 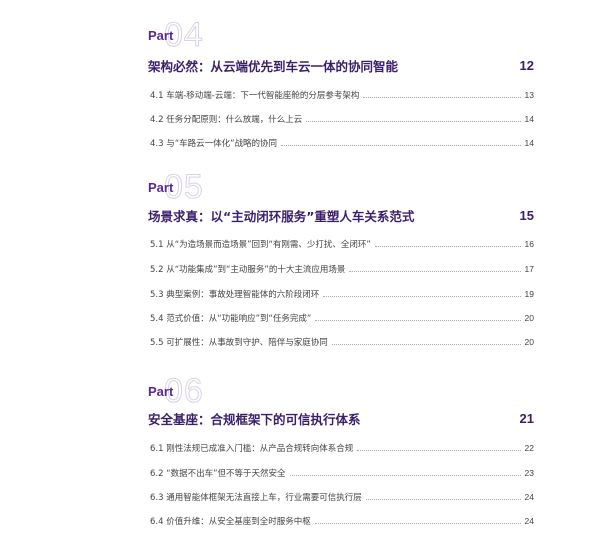 I want to click on chapter-heading: 场景求真：以“主动闭环服务”重塑人车关系范式 15, so click(x=341, y=215).